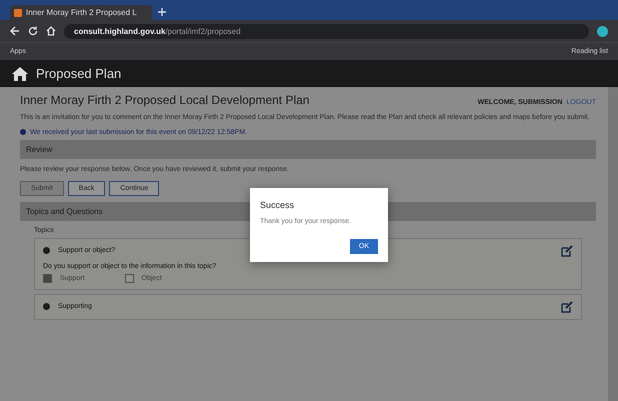 The height and width of the screenshot is (401, 618). I want to click on dialog-title: Success, so click(278, 205).